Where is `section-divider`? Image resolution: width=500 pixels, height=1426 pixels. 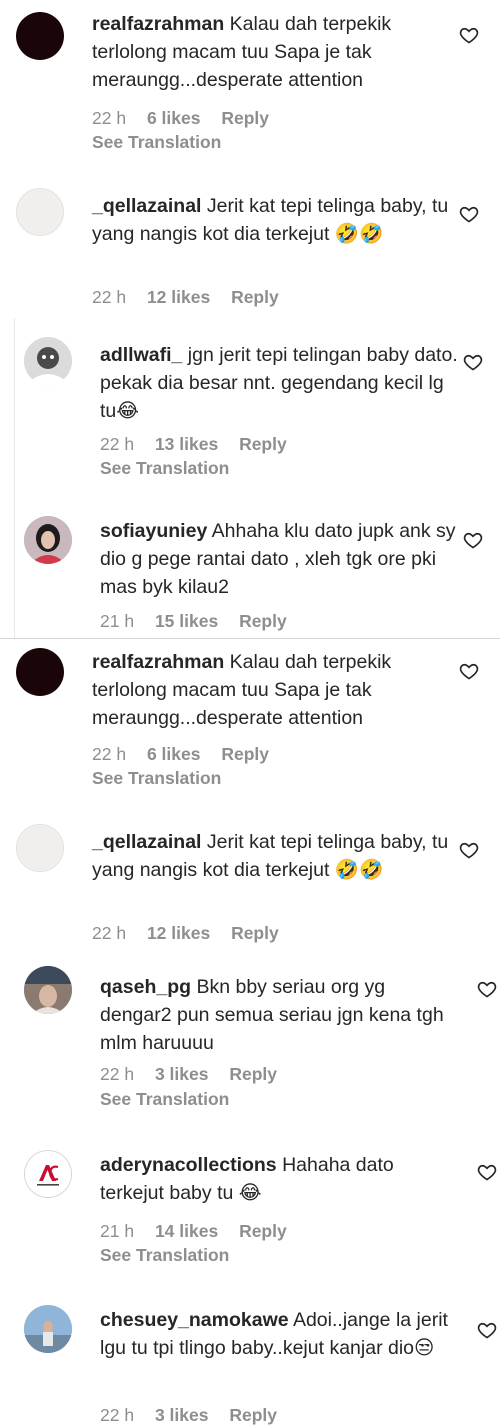 section-divider is located at coordinates (250, 638).